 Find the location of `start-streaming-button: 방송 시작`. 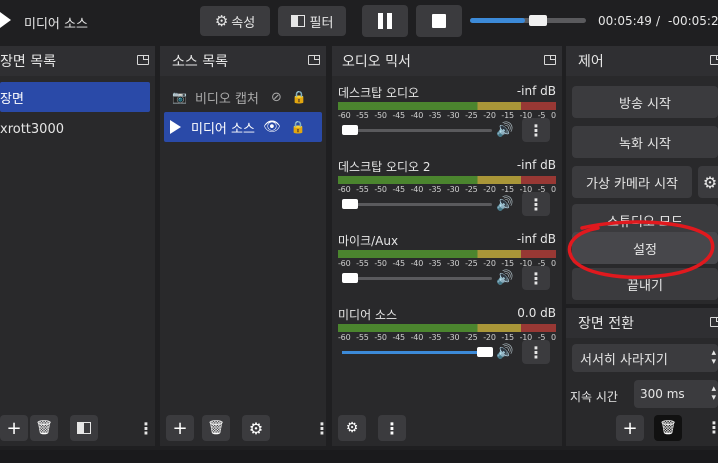

start-streaming-button: 방송 시작 is located at coordinates (645, 102).